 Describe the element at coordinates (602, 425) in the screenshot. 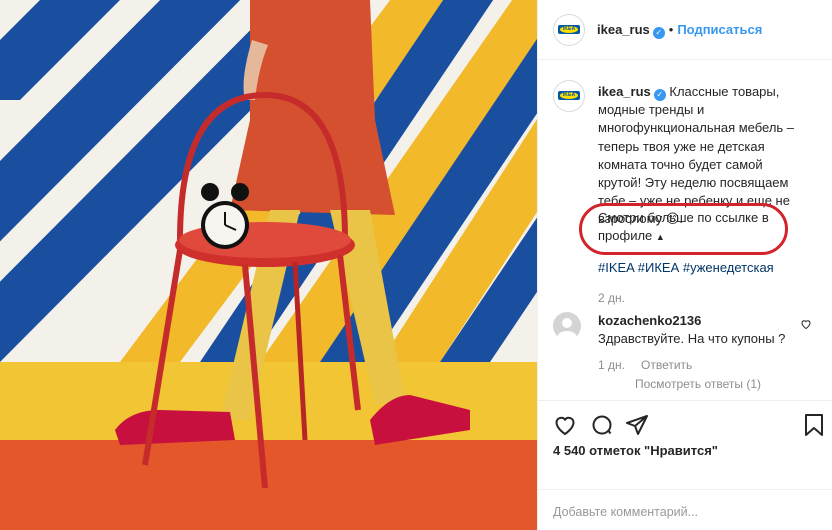

I see `comment-icon` at that location.